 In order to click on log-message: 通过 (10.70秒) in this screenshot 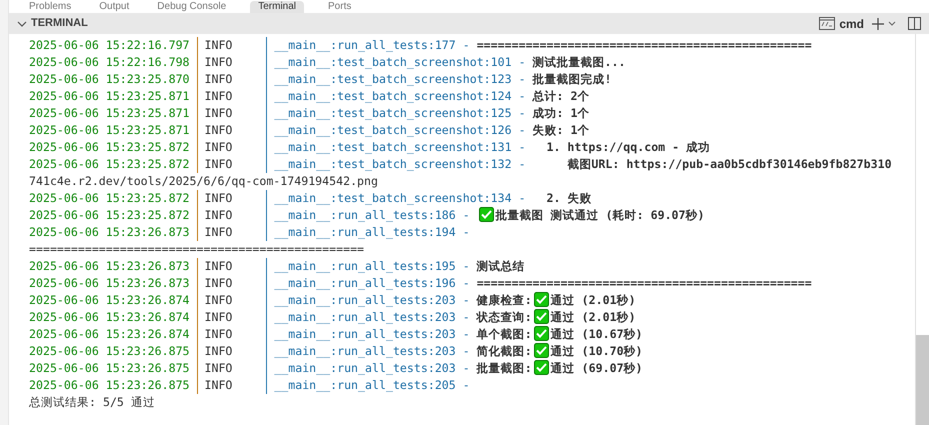, I will do `click(596, 351)`.